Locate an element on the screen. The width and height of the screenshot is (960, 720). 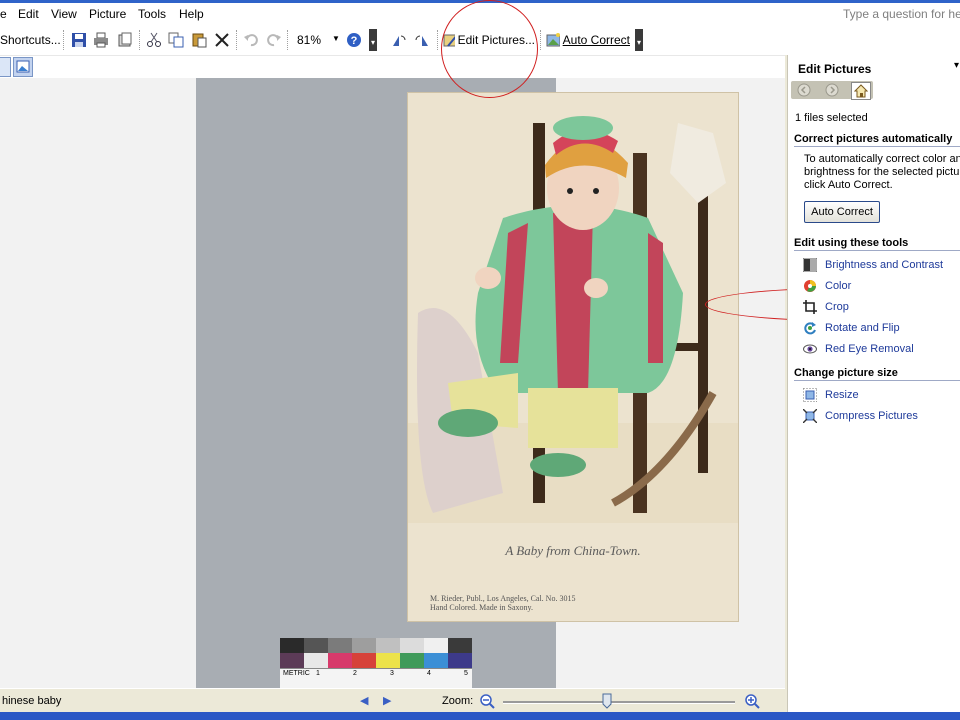
zoom-slider-thumb is located at coordinates (607, 701).